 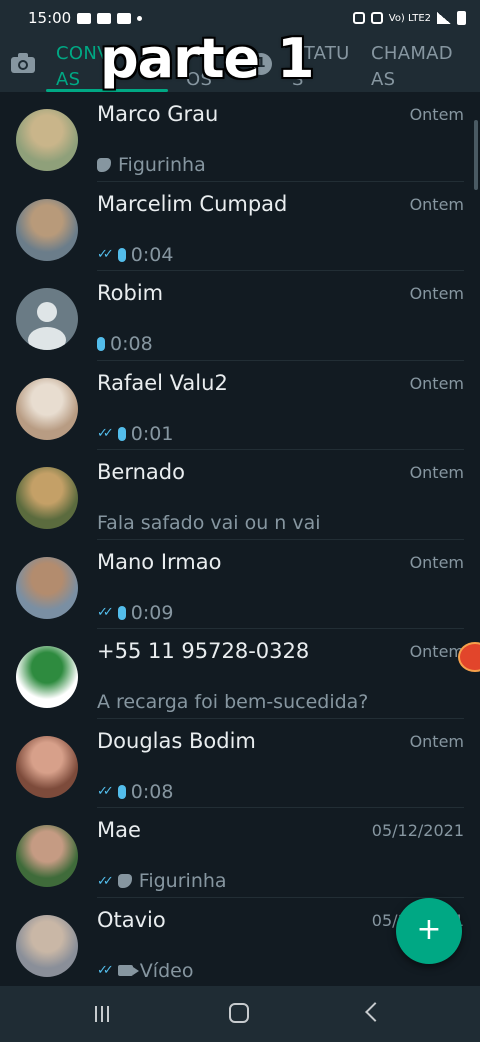 I want to click on chat-row: Robim Ontem 0:08, so click(x=240, y=316).